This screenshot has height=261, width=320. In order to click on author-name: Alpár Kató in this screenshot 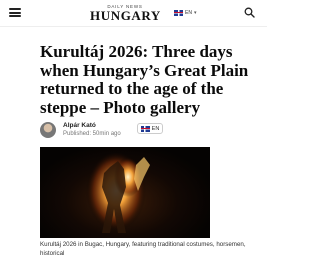, I will do `click(79, 125)`.